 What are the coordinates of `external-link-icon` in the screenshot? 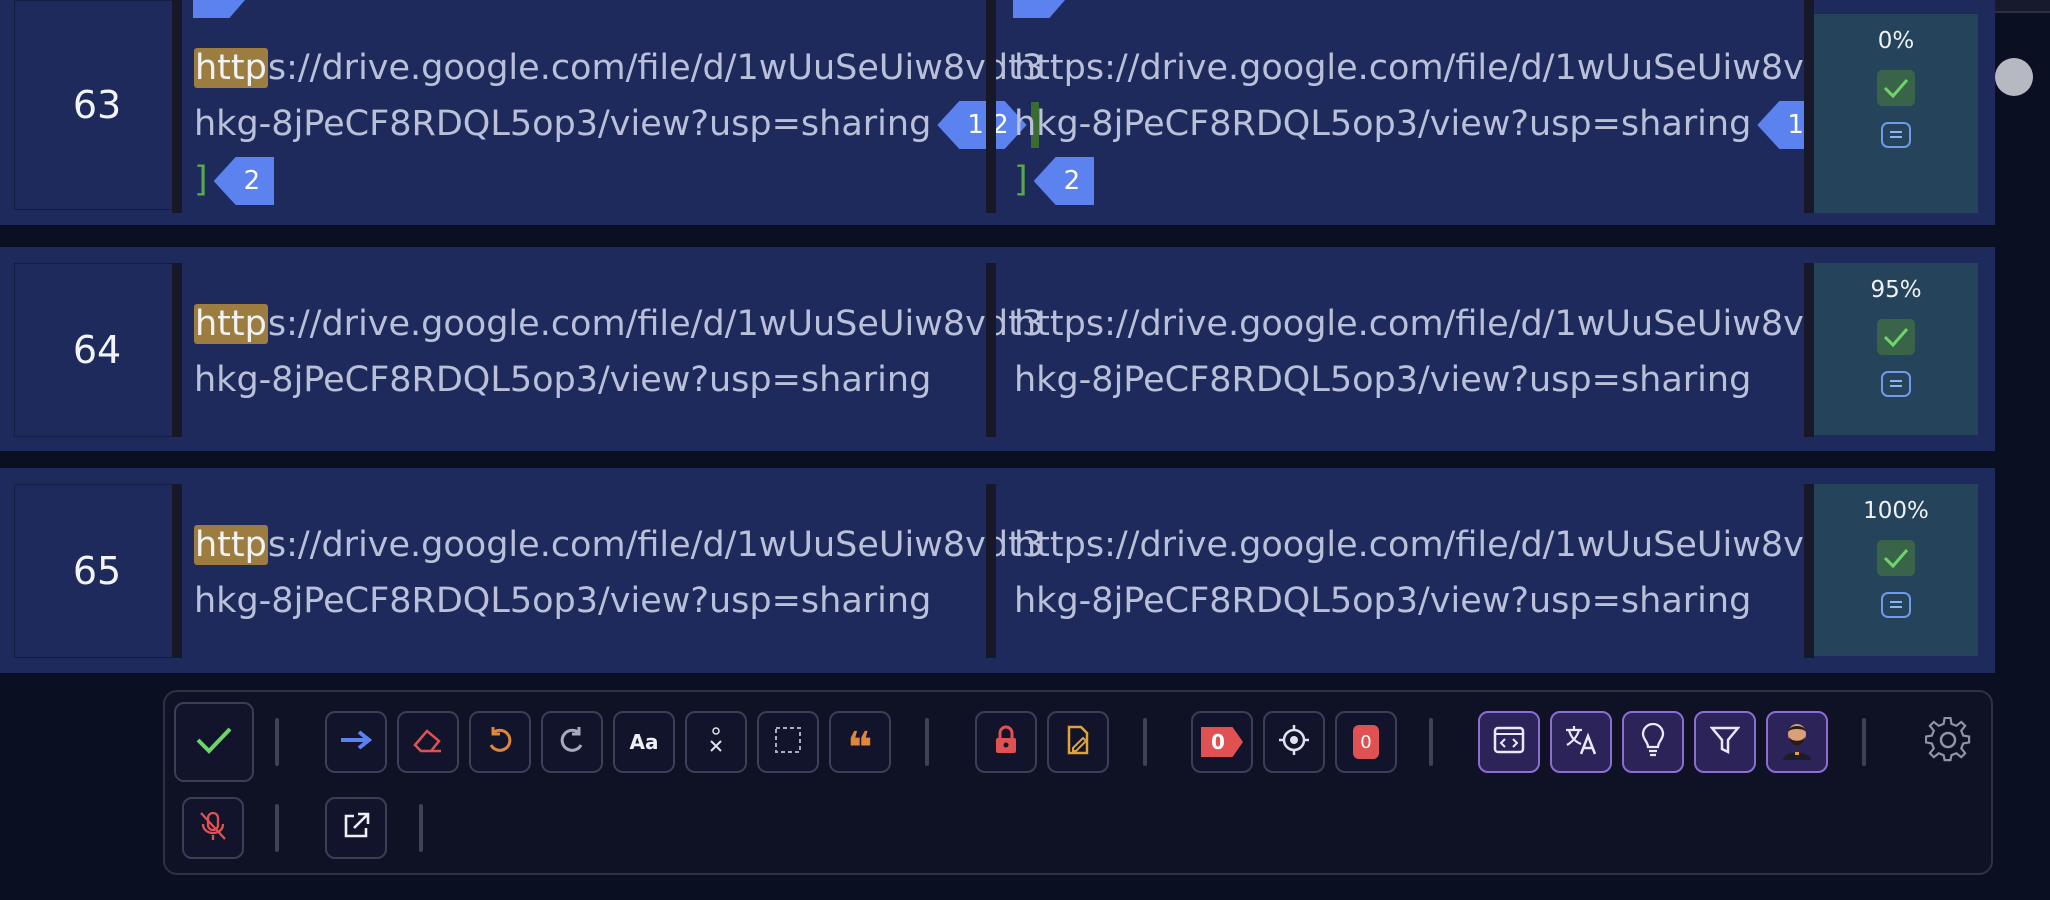 It's located at (356, 828).